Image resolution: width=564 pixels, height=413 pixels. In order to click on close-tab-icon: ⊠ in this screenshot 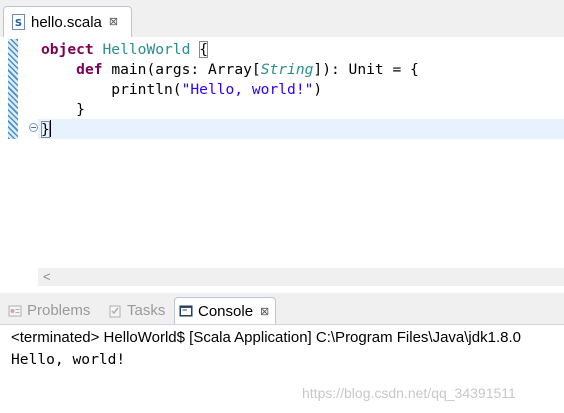, I will do `click(113, 22)`.